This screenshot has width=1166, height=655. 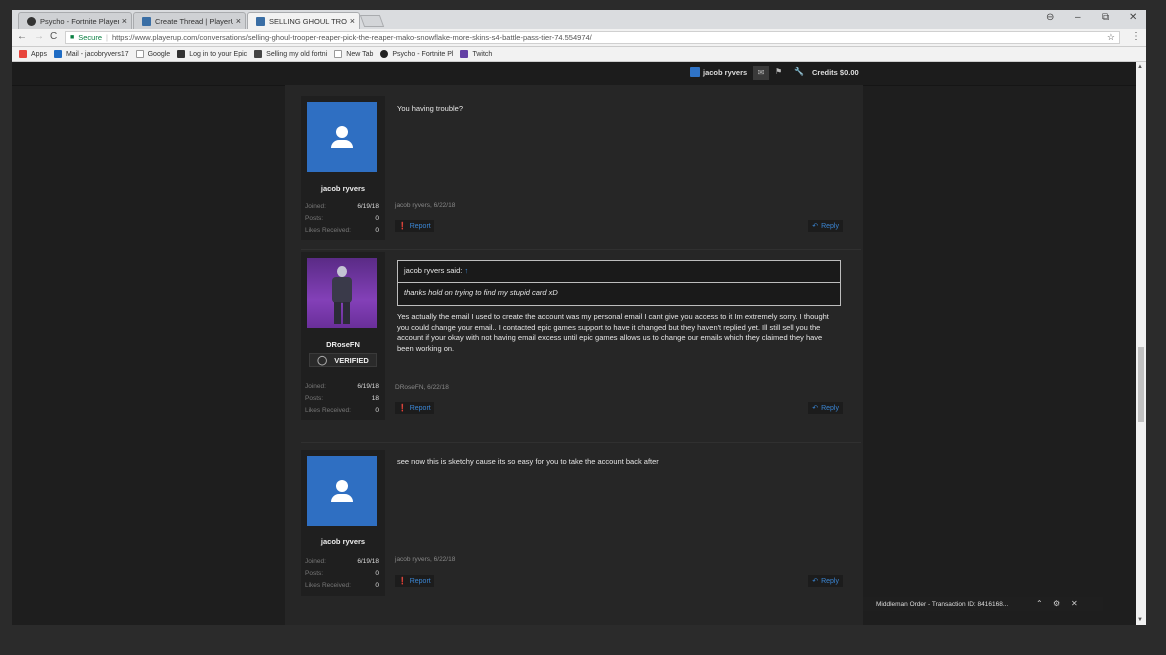 I want to click on tab-selling-ghoul-trooper: SELLING GHOUL TROOPE ×, so click(x=303, y=20).